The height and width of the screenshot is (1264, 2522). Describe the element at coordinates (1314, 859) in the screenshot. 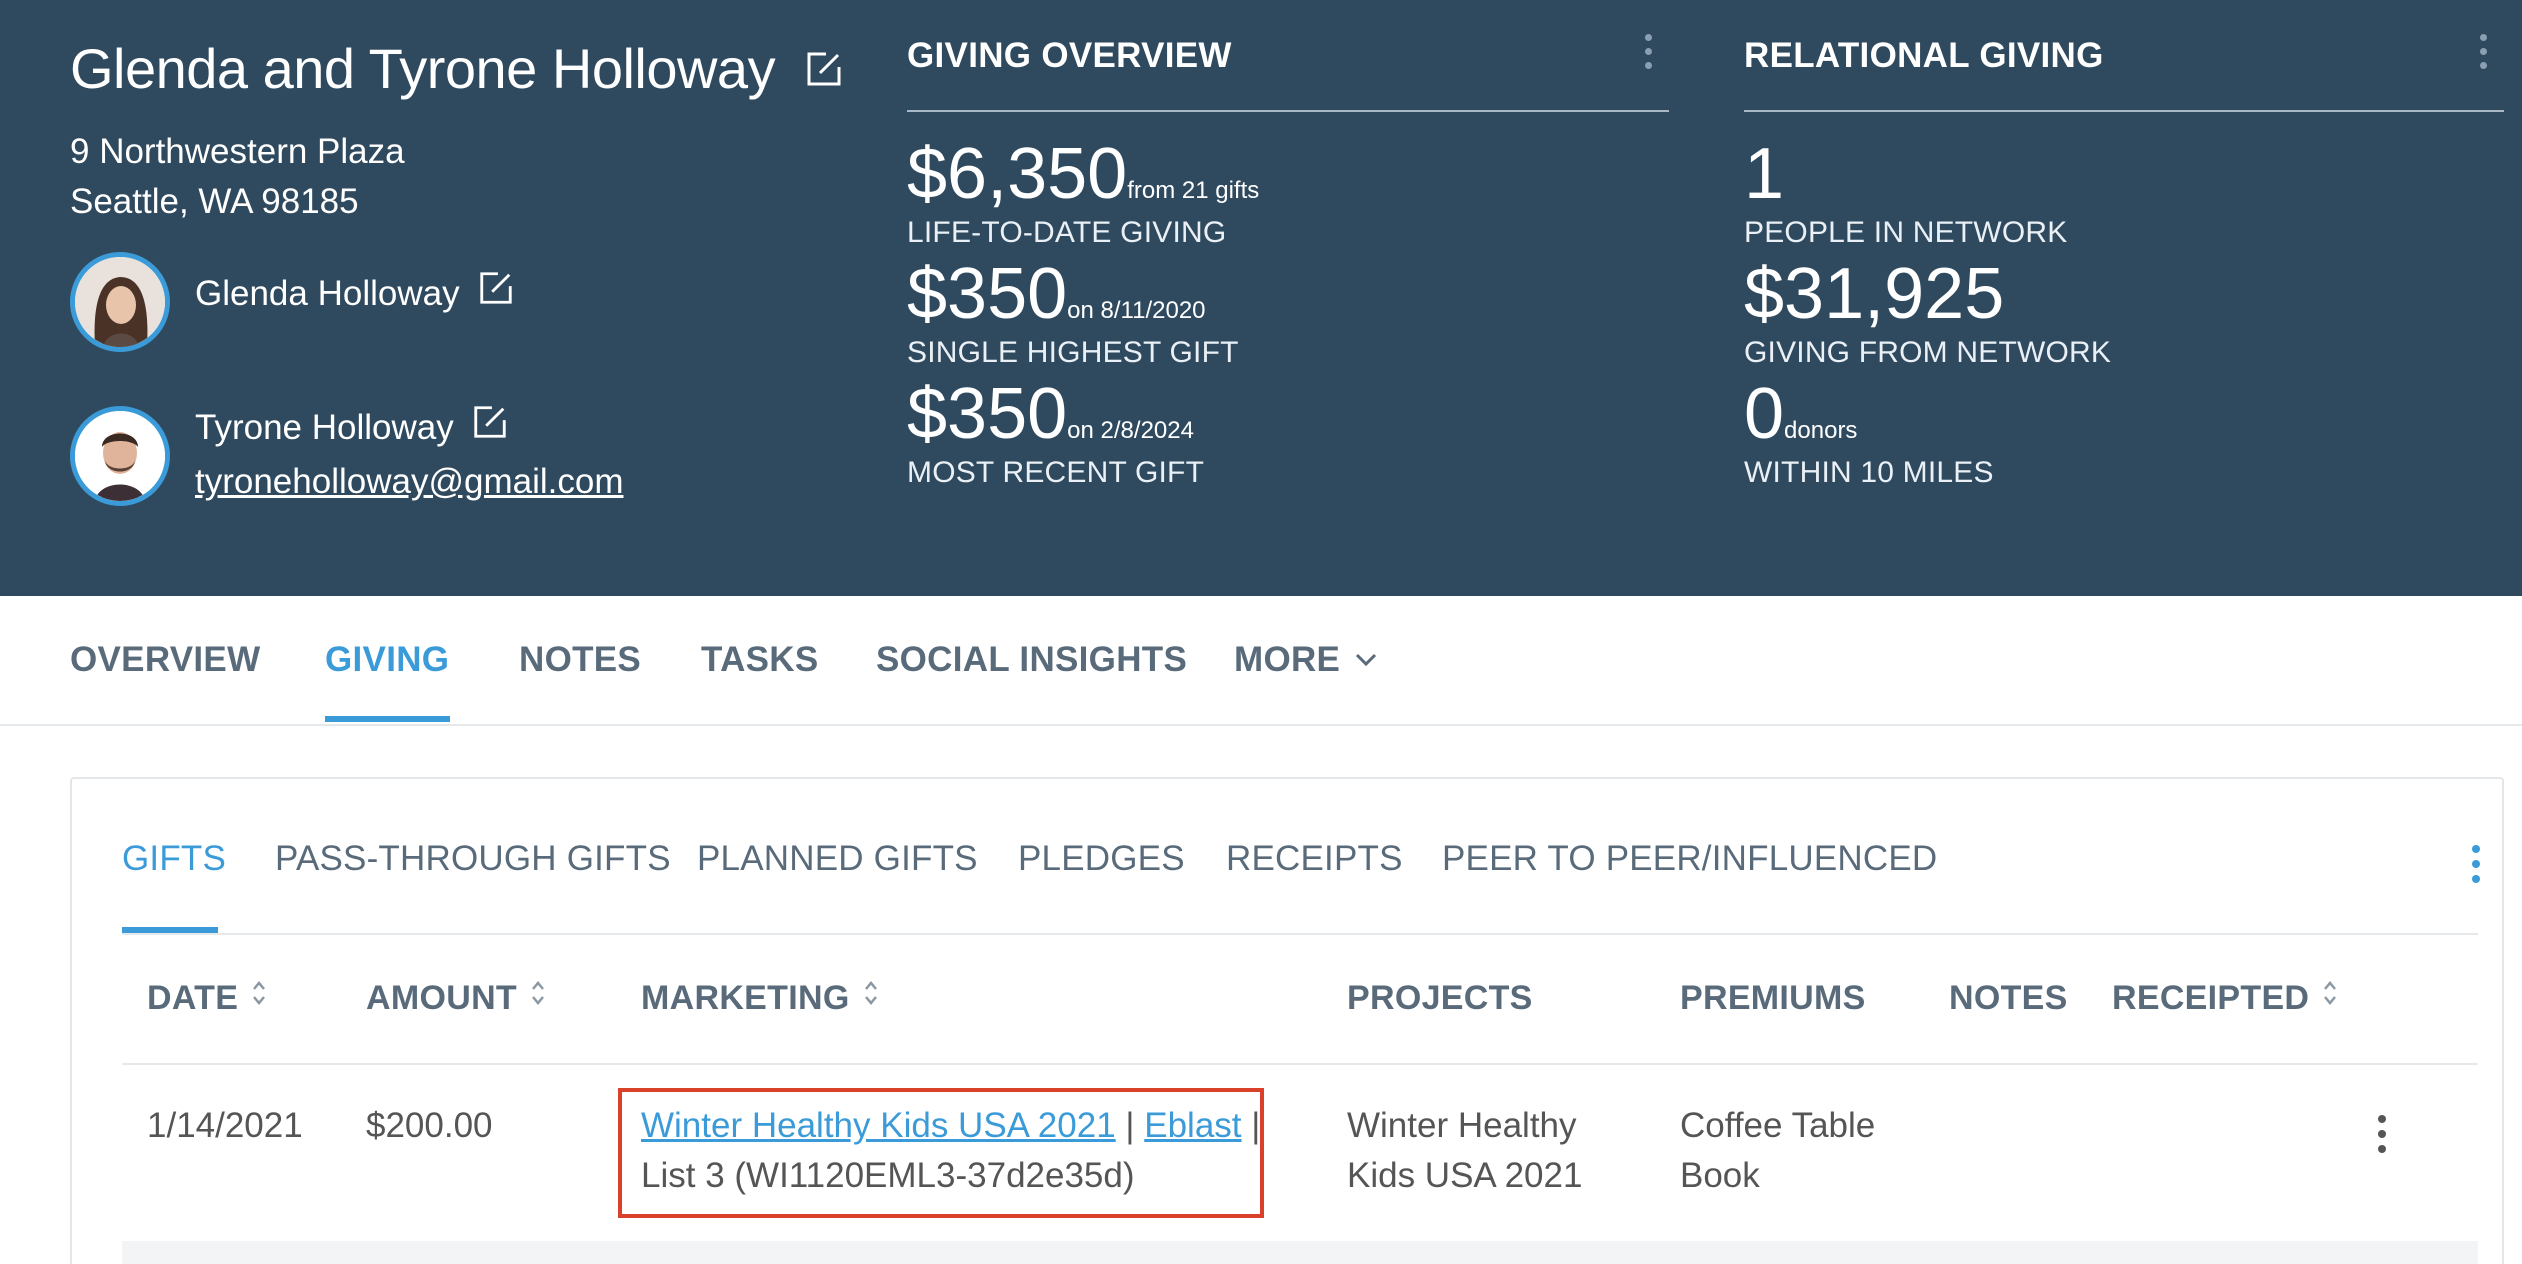

I see `subtab-receipts: RECEIPTS` at that location.